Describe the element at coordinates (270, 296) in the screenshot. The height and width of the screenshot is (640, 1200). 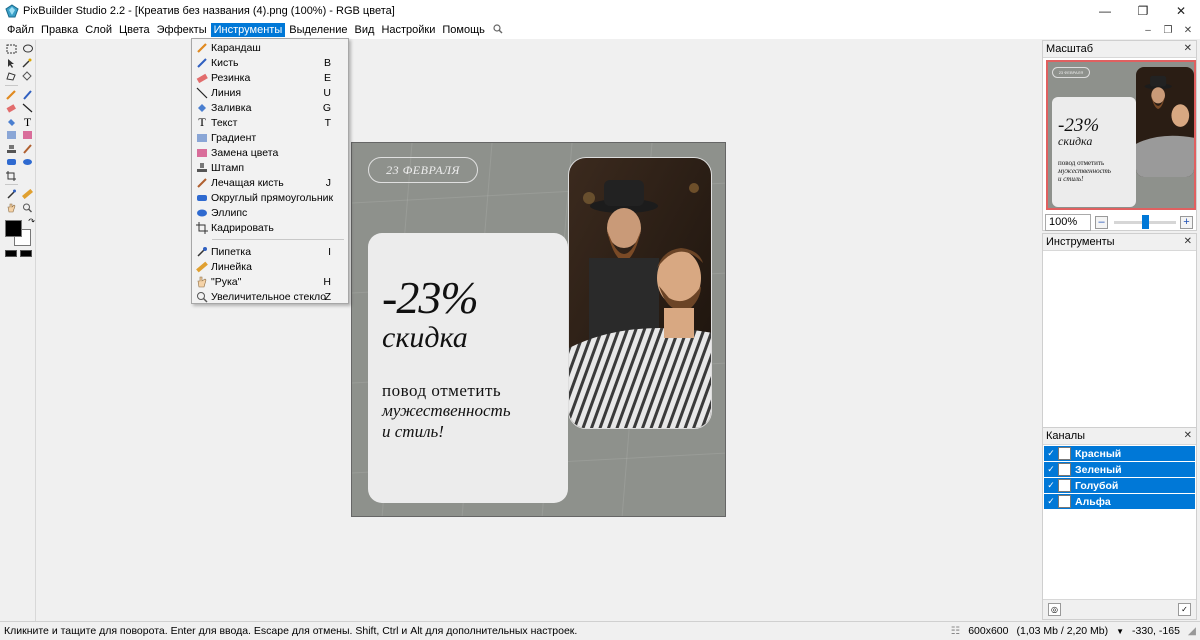
I see `menu-item-magnifier: Увеличительное стекло Z` at that location.